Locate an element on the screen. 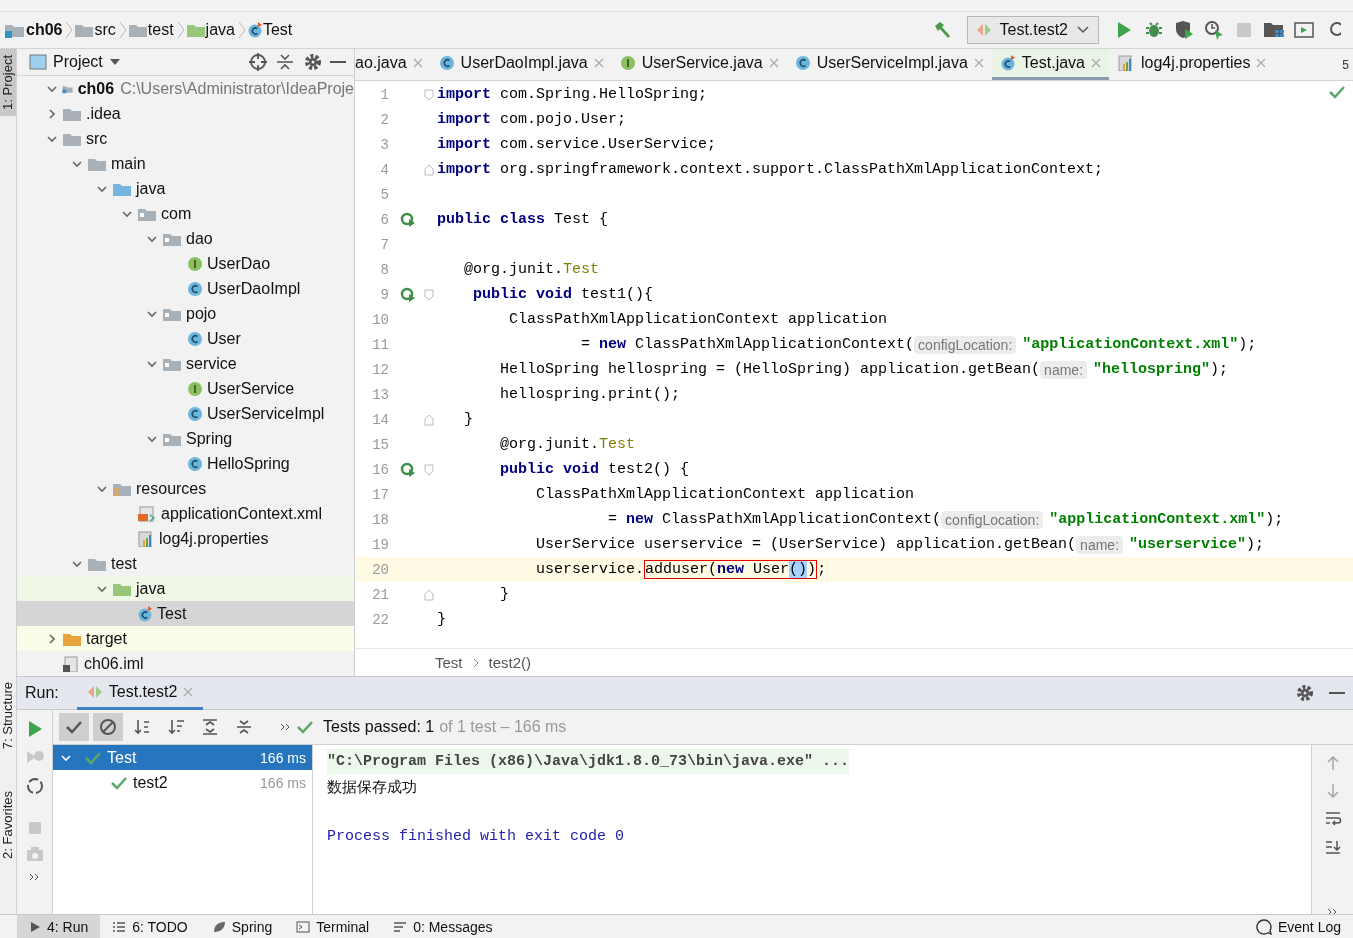  parameter-hint: configLocation: is located at coordinates (965, 344).